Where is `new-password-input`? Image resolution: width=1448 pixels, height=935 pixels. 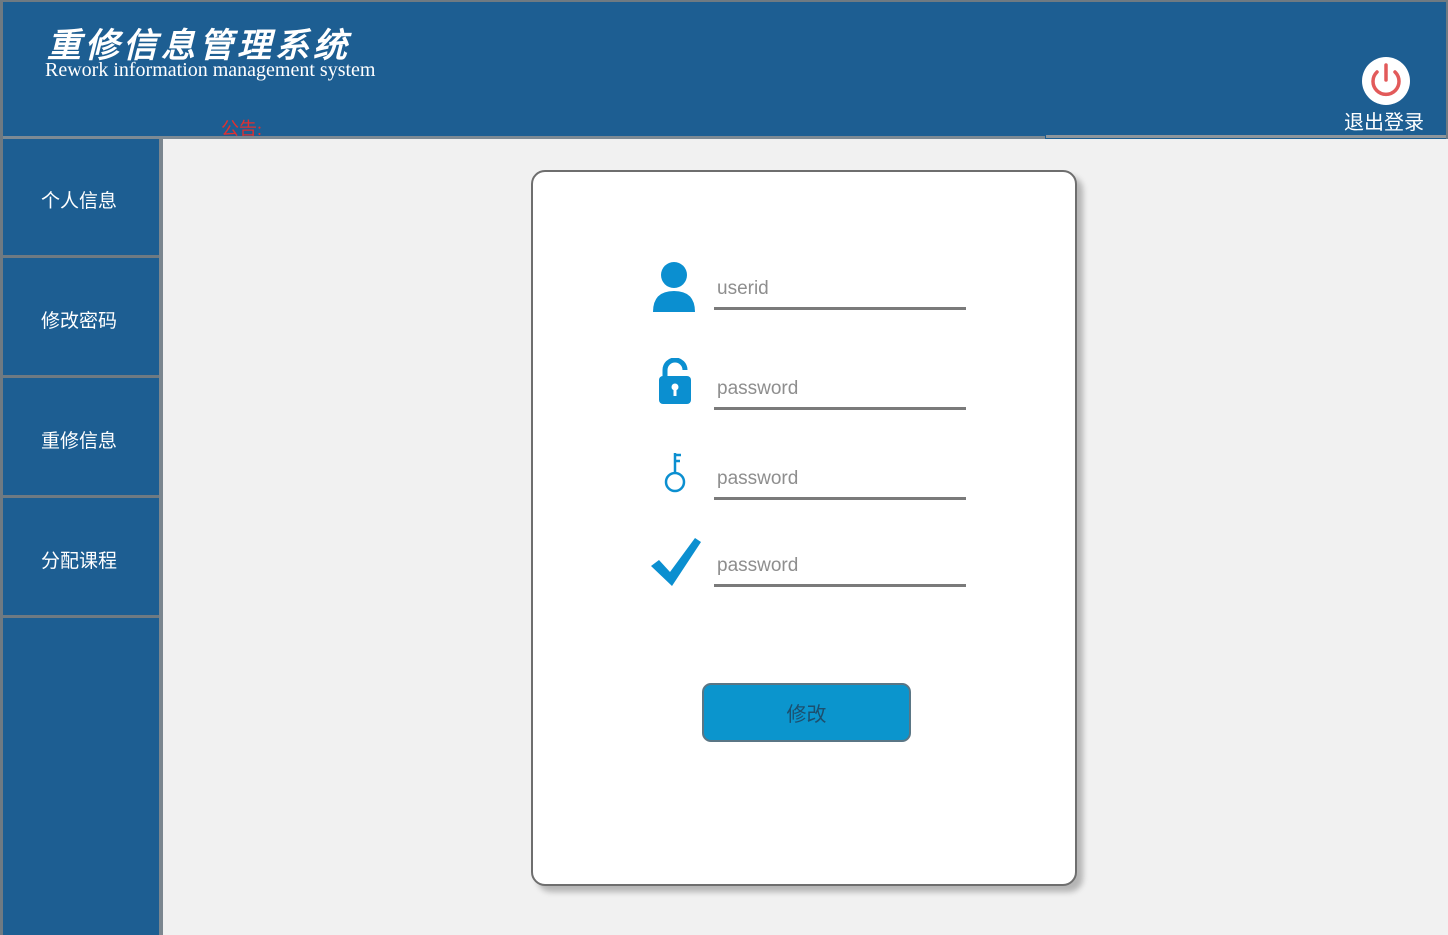
new-password-input is located at coordinates (840, 480).